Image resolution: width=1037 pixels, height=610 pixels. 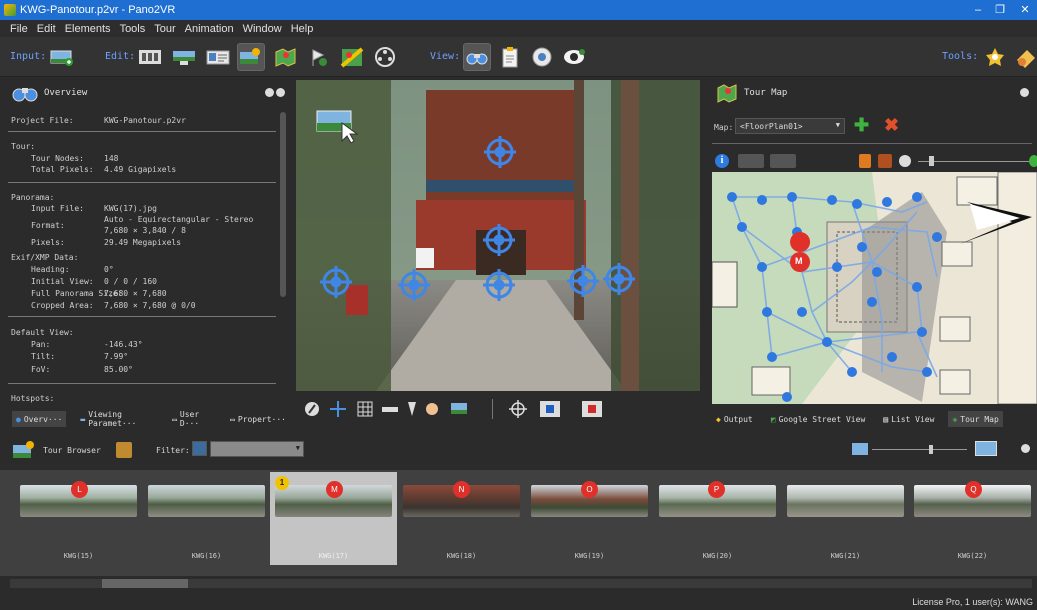 What do you see at coordinates (280, 92) in the screenshot?
I see `panel-close-icon` at bounding box center [280, 92].